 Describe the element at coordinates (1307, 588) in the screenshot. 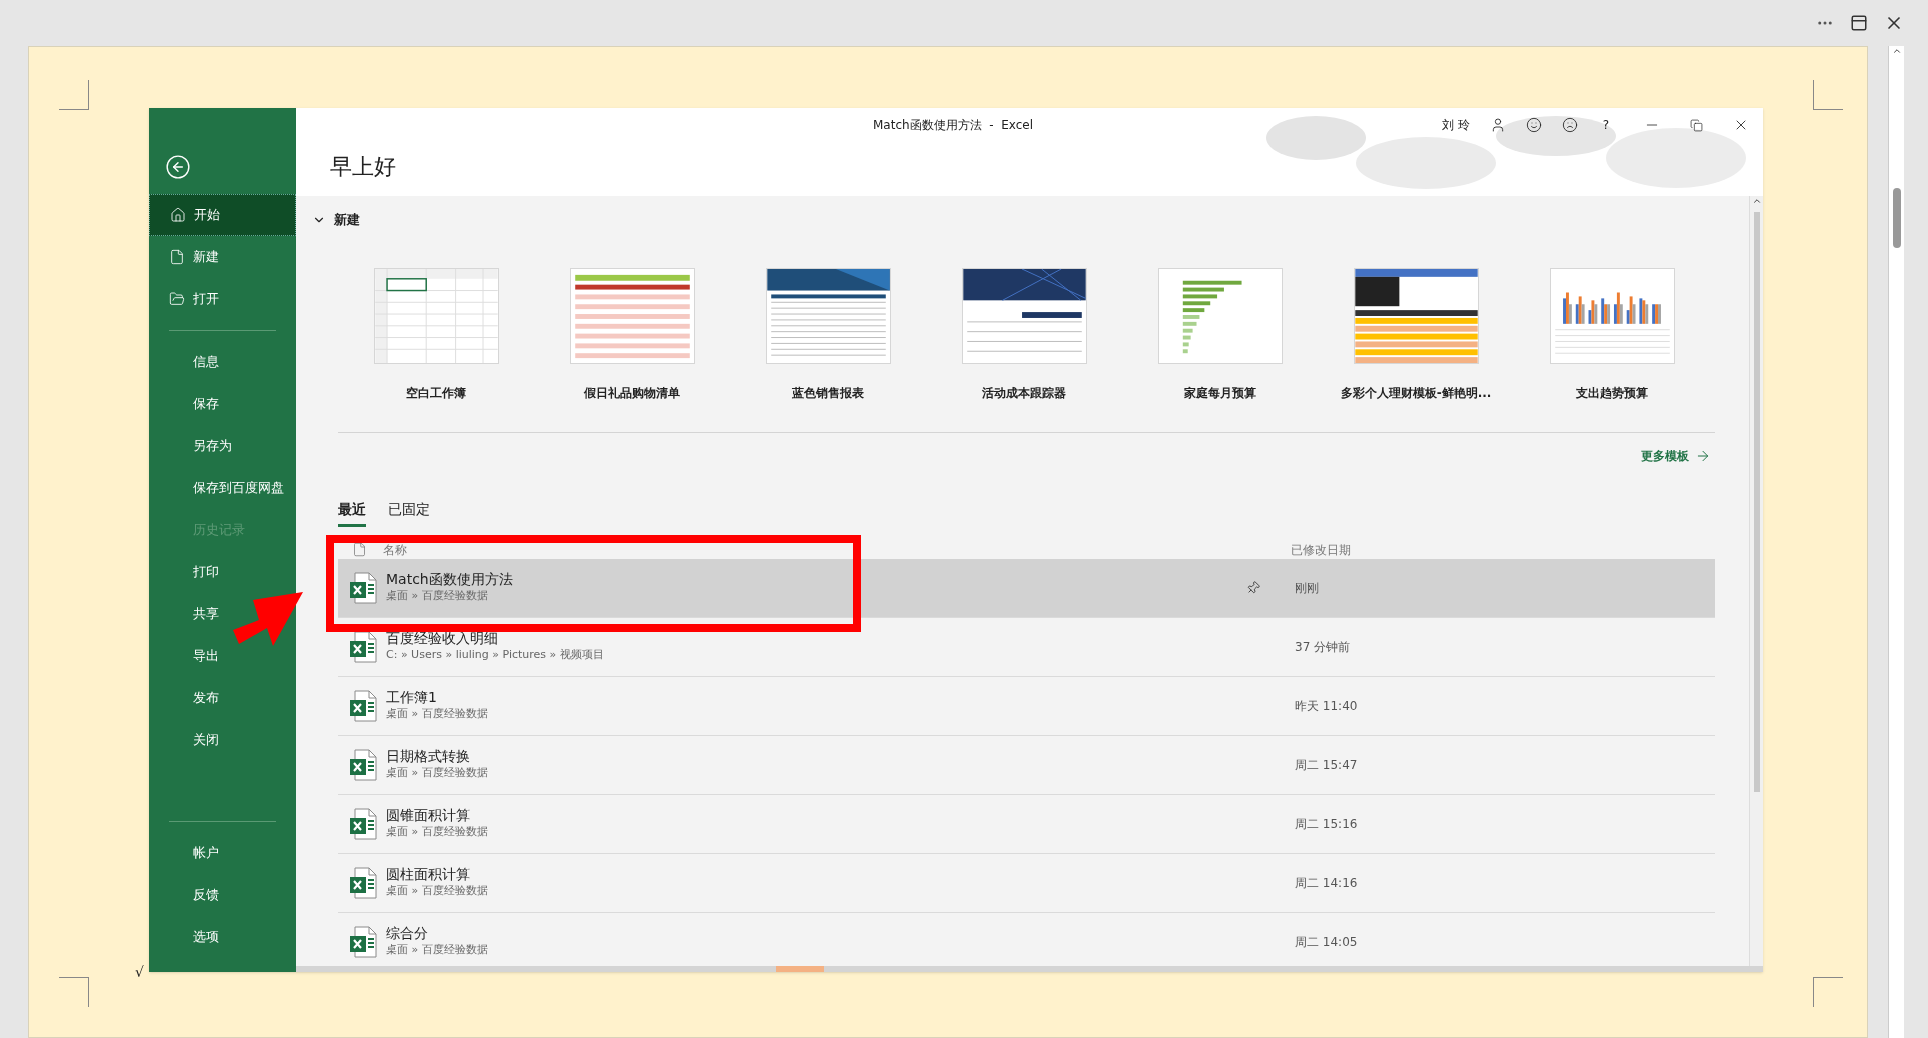

I see `modified-date: 刚刚` at that location.